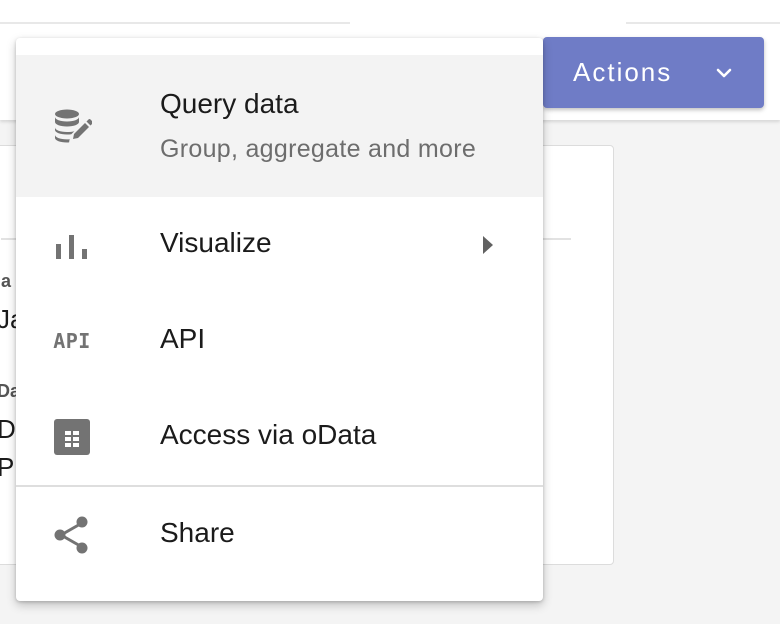 The height and width of the screenshot is (624, 780). I want to click on menu-item-sublabel: Group, aggregate and more, so click(318, 149).